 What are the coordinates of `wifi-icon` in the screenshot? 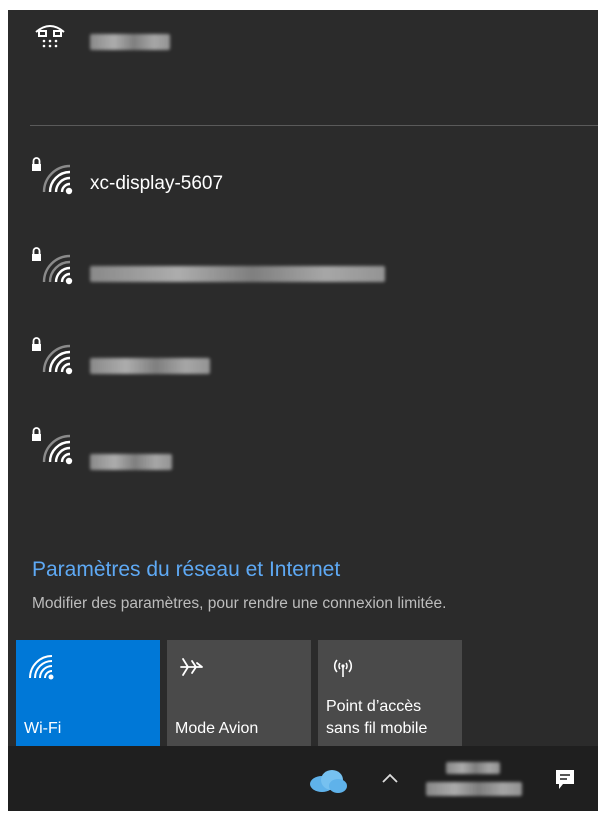 It's located at (41, 667).